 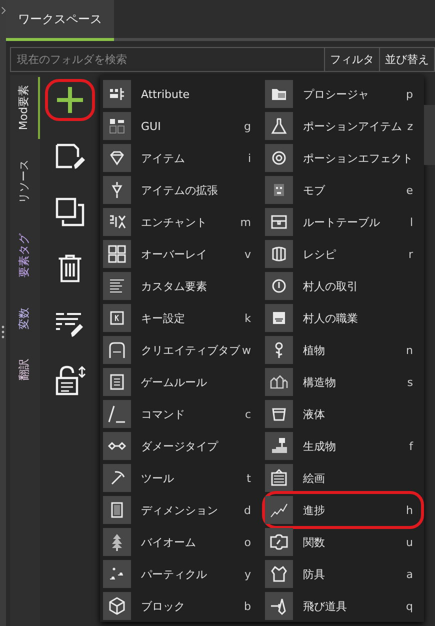 What do you see at coordinates (3, 332) in the screenshot?
I see `grip-icon` at bounding box center [3, 332].